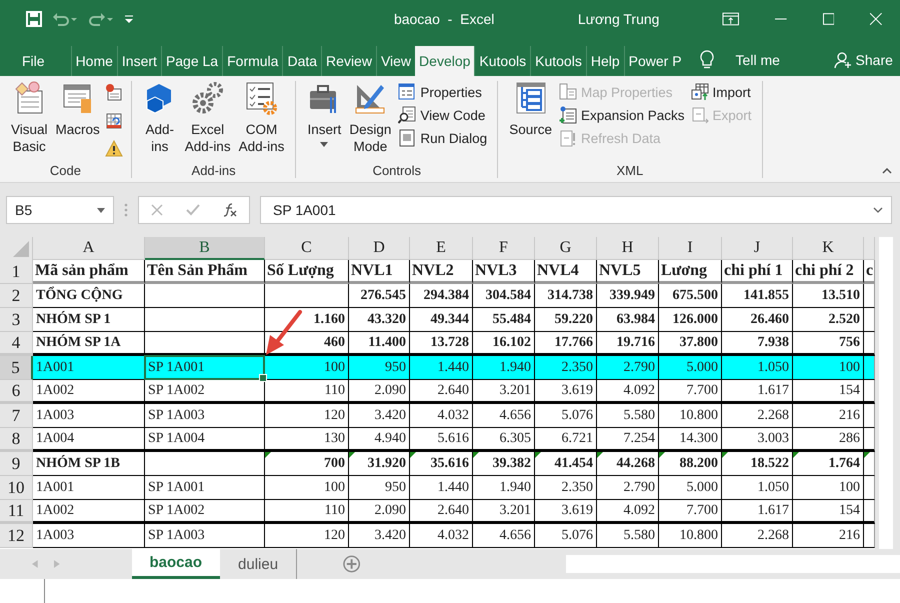  What do you see at coordinates (869, 368) in the screenshot?
I see `table-cell` at bounding box center [869, 368].